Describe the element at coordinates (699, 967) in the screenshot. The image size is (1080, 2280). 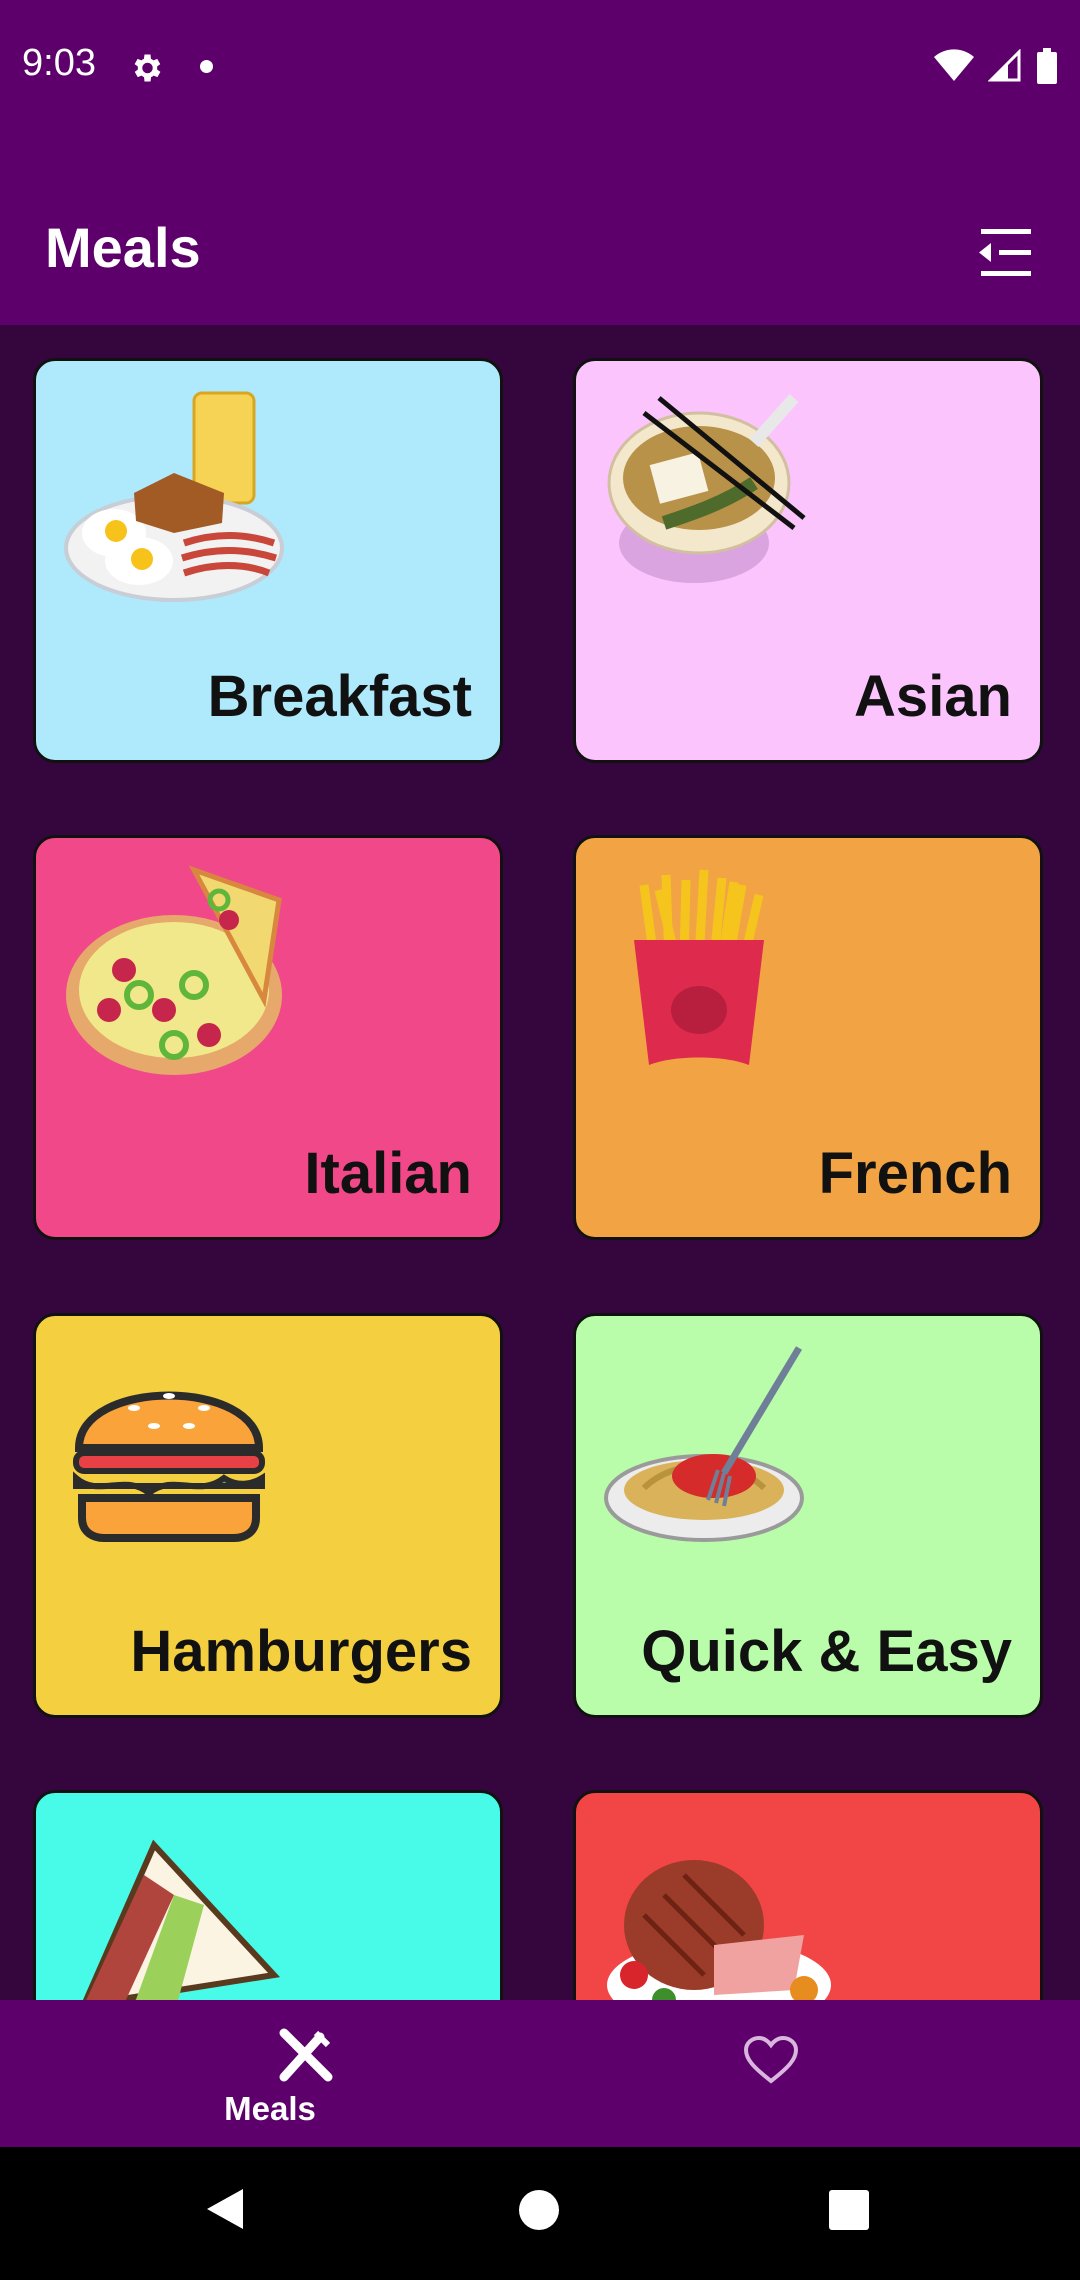
I see `french-fries-icon` at that location.